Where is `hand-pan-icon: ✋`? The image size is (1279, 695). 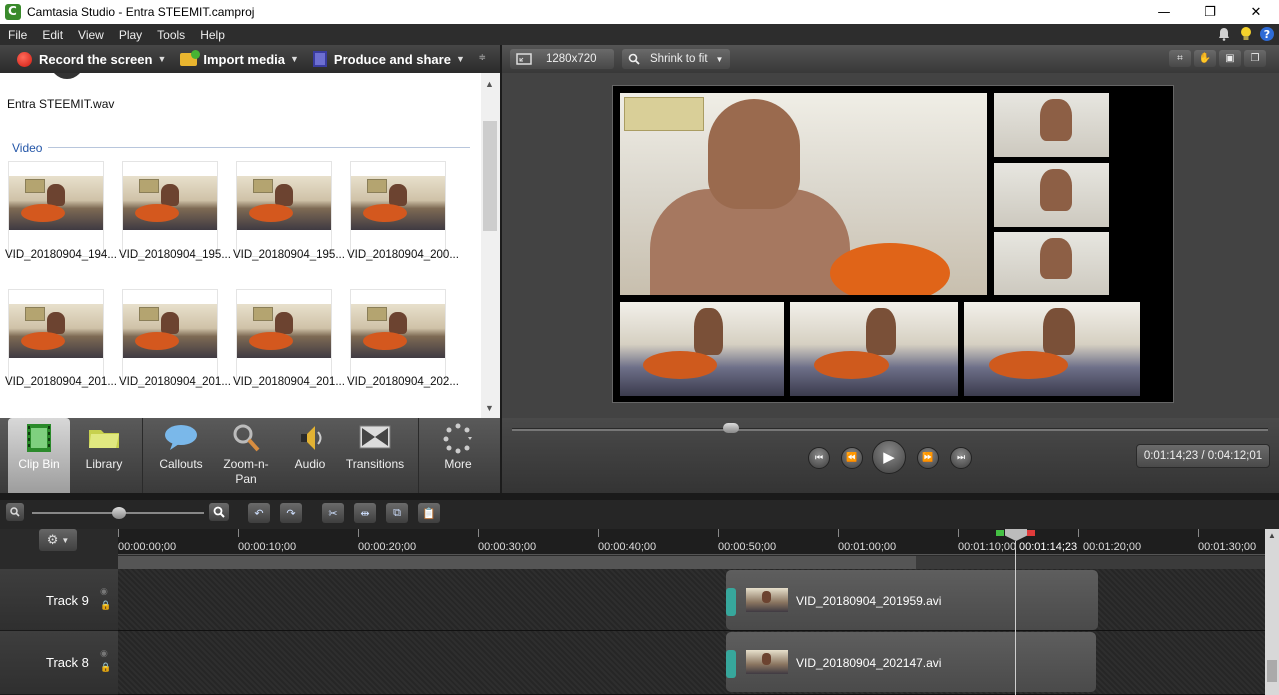
hand-pan-icon: ✋ is located at coordinates (1205, 58).